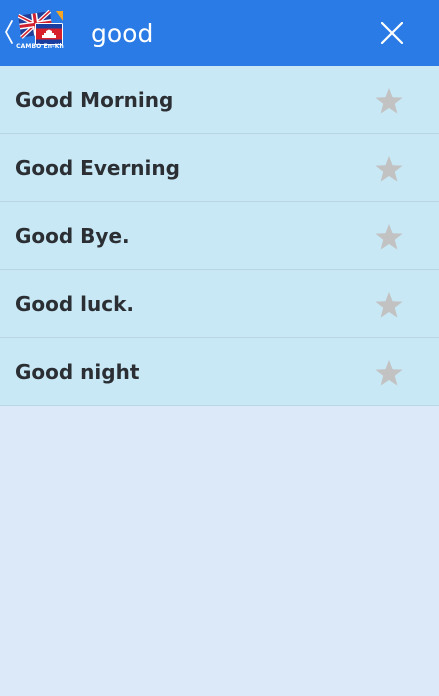  I want to click on chevron-left-icon, so click(9, 32).